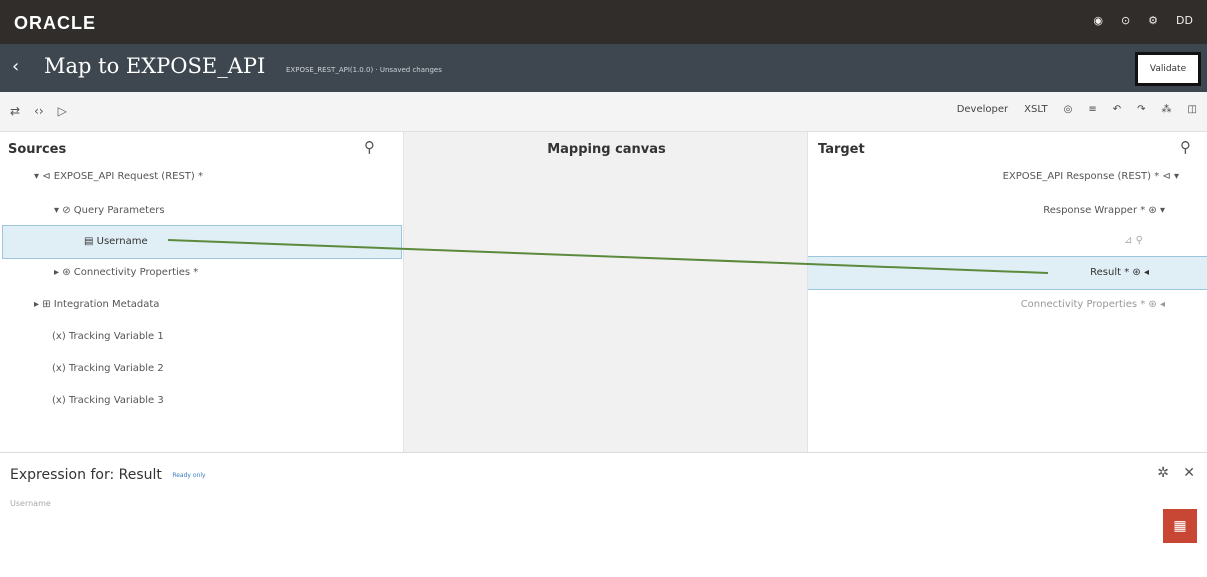 The width and height of the screenshot is (1207, 577). What do you see at coordinates (96, 305) in the screenshot?
I see `source-integration-metadata: ▸ ⊞ Integration Metadata` at bounding box center [96, 305].